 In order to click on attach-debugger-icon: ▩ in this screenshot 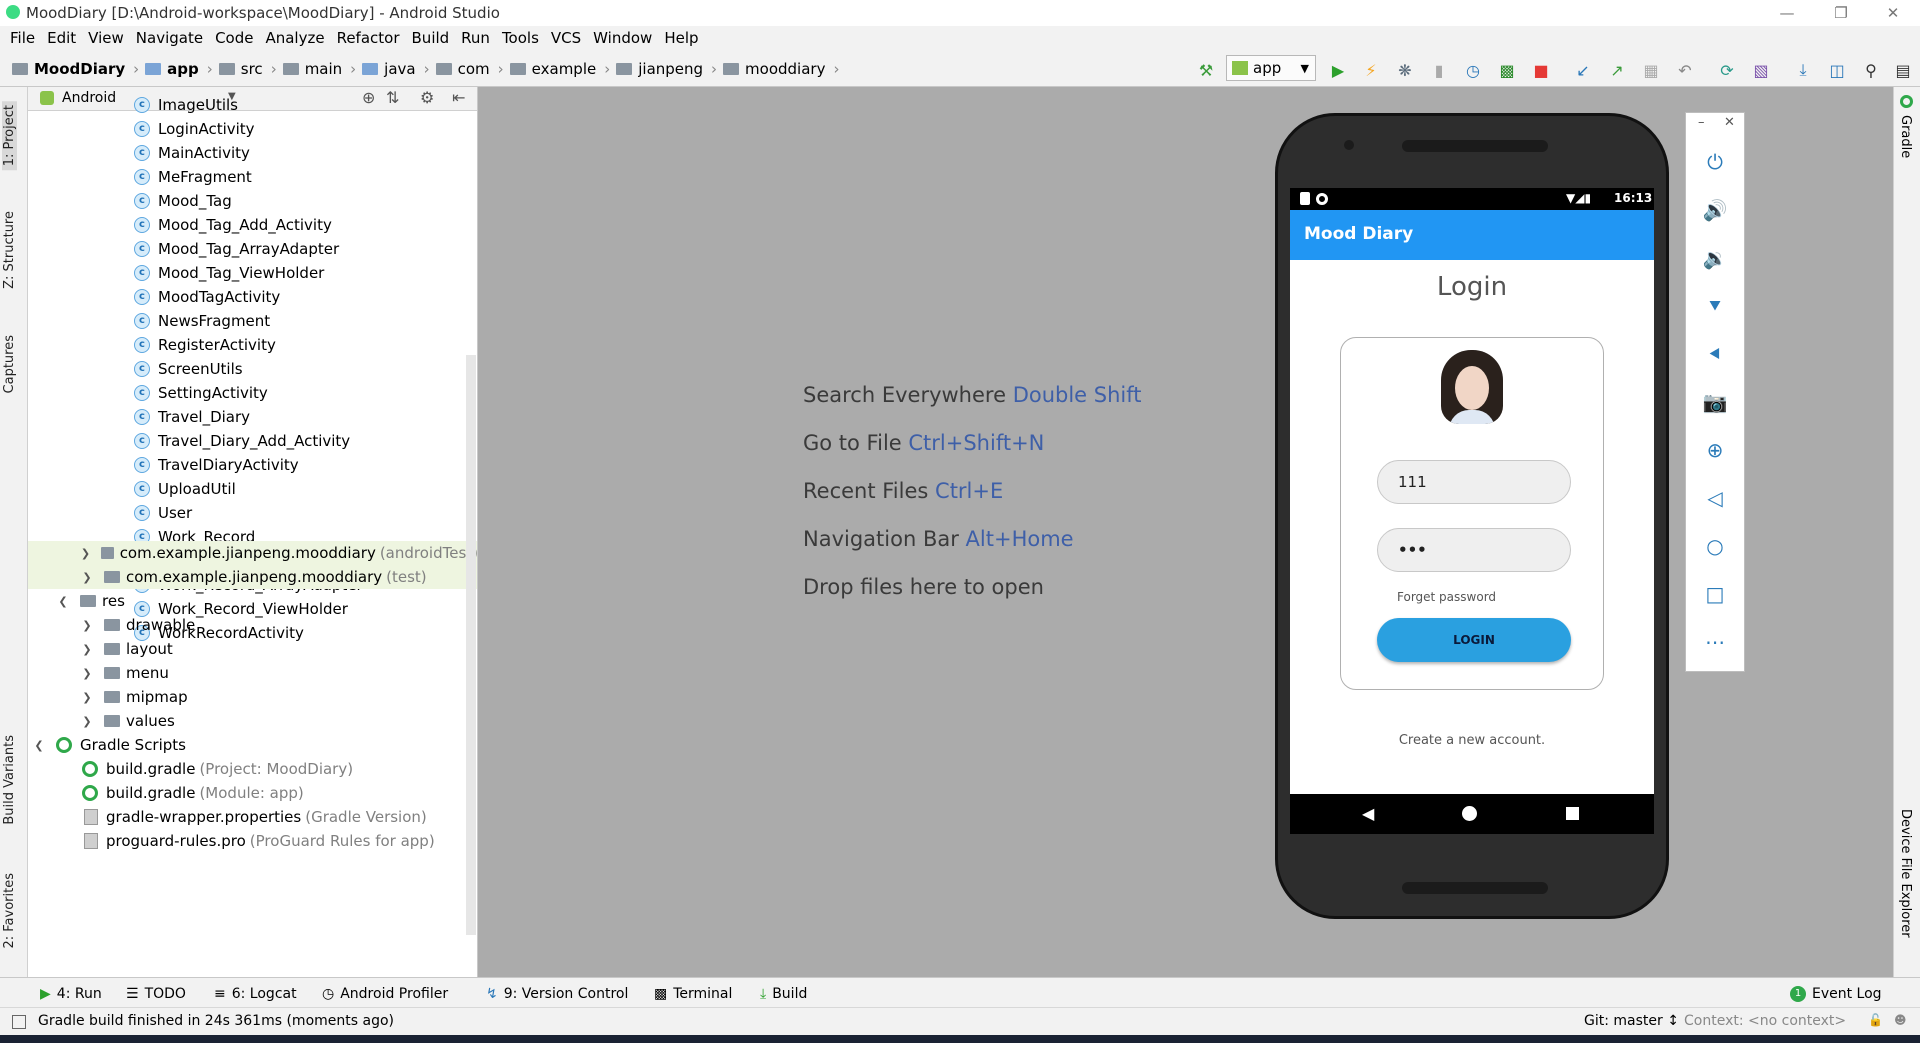, I will do `click(1507, 70)`.